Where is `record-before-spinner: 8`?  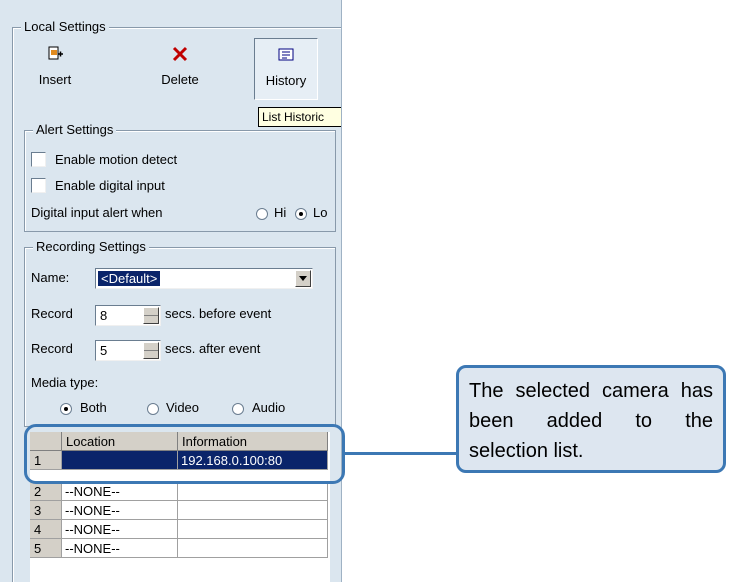 record-before-spinner: 8 is located at coordinates (128, 315).